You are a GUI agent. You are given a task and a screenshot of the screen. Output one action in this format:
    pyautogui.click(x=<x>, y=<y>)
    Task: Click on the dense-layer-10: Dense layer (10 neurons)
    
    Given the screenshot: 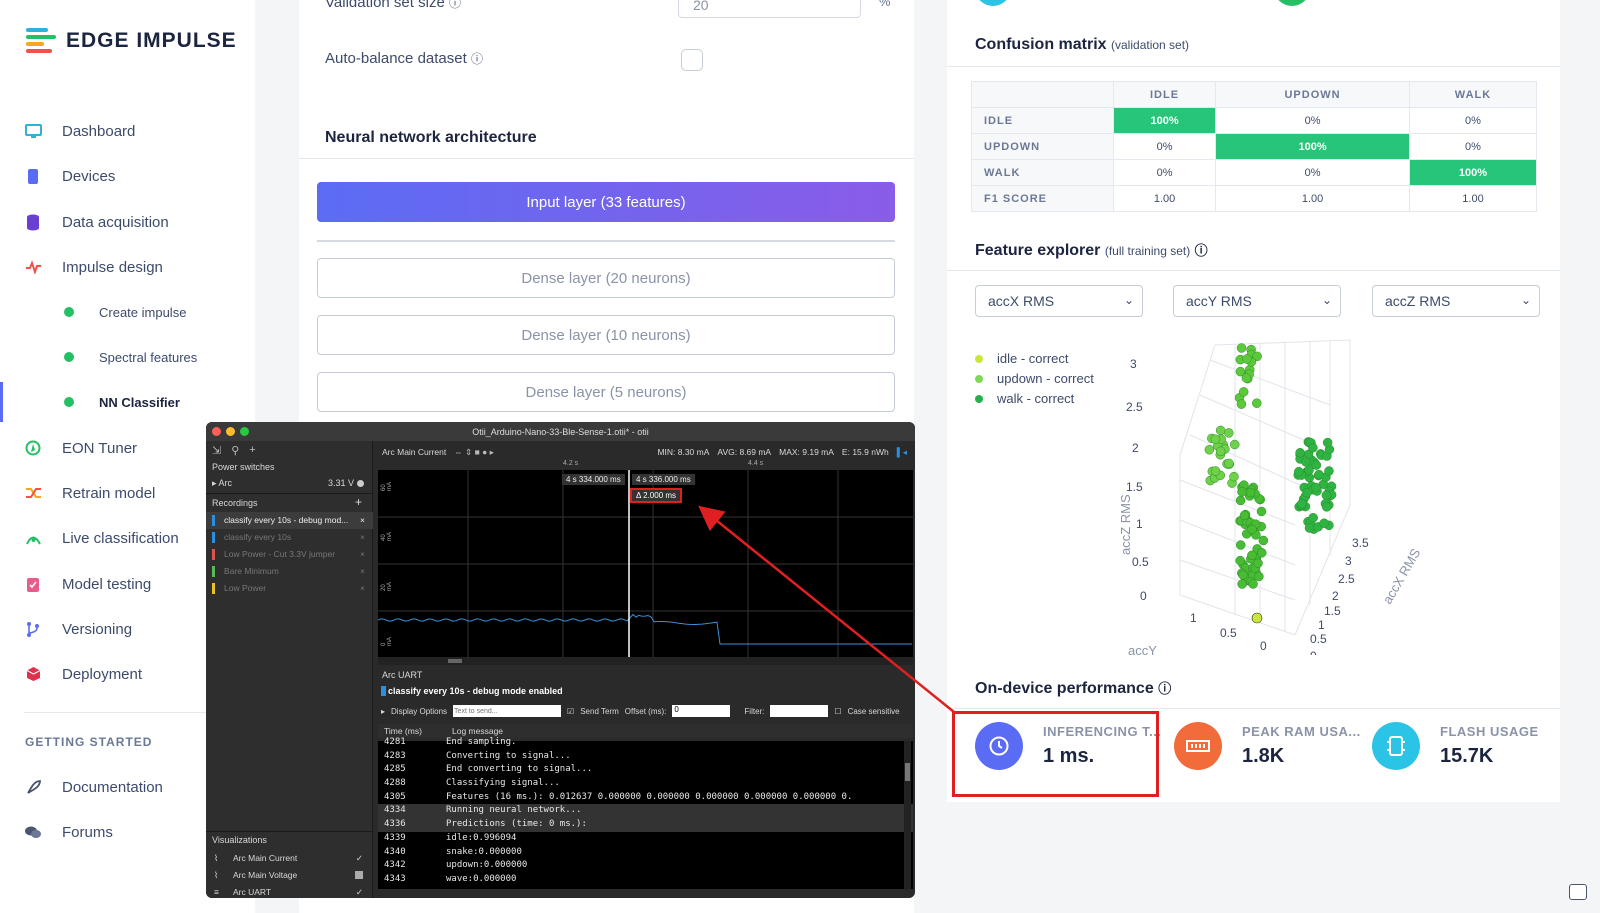 What is the action you would take?
    pyautogui.click(x=606, y=335)
    